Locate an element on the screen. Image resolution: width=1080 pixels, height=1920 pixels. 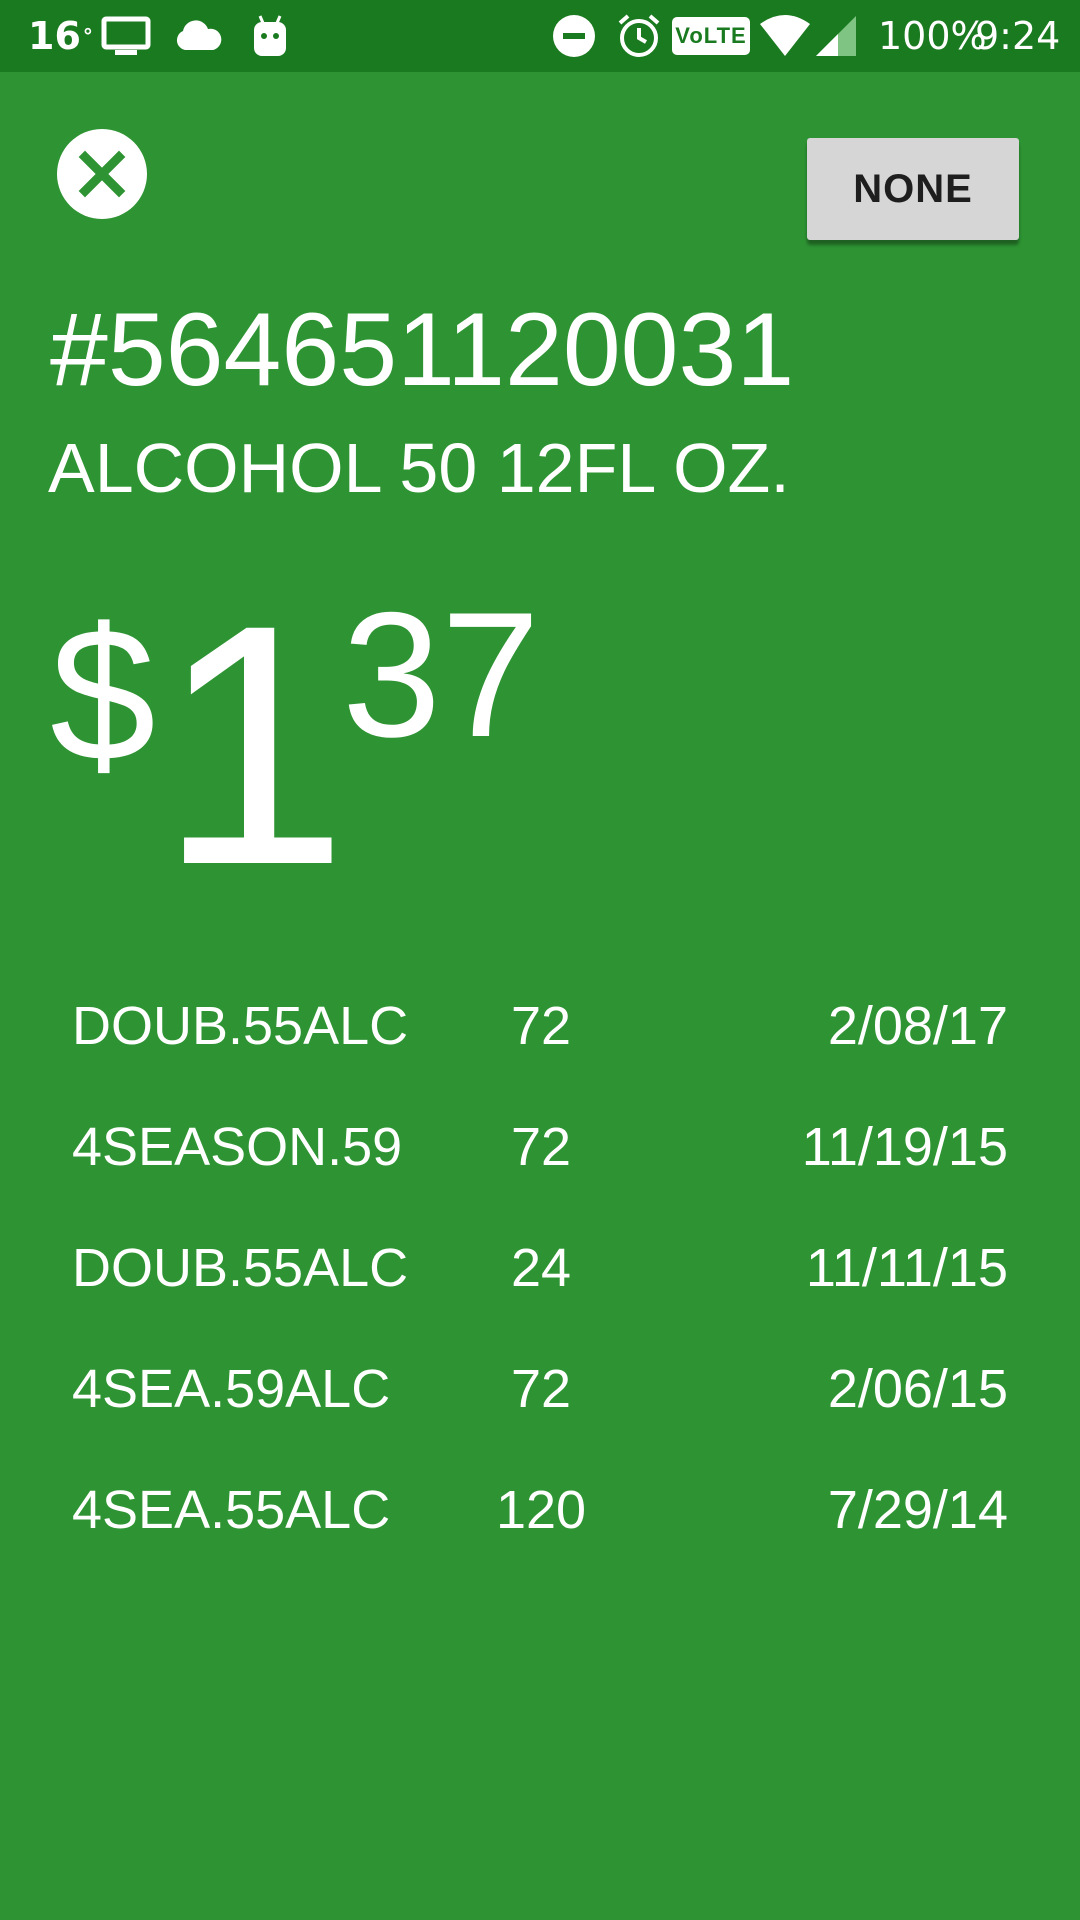
none-button: NONE is located at coordinates (913, 189).